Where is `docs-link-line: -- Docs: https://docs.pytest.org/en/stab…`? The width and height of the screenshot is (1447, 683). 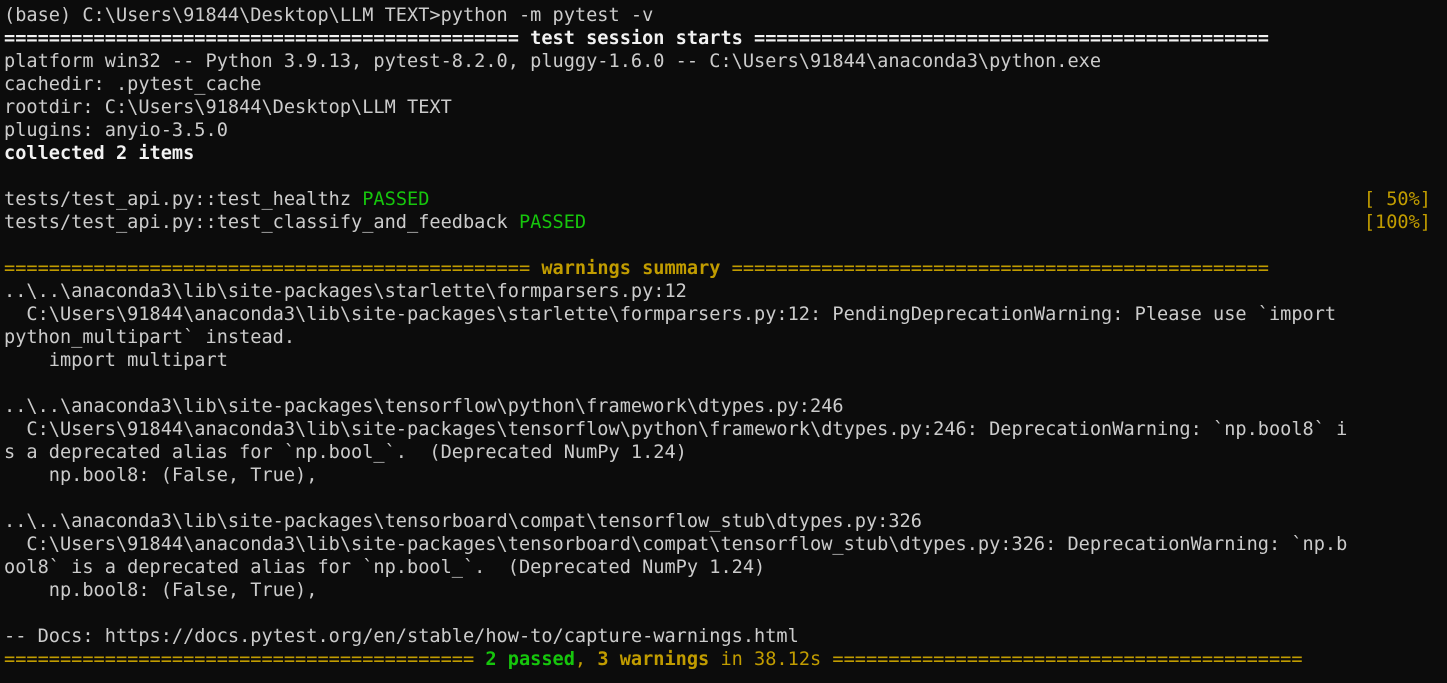
docs-link-line: -- Docs: https://docs.pytest.org/en/stab… is located at coordinates (401, 636).